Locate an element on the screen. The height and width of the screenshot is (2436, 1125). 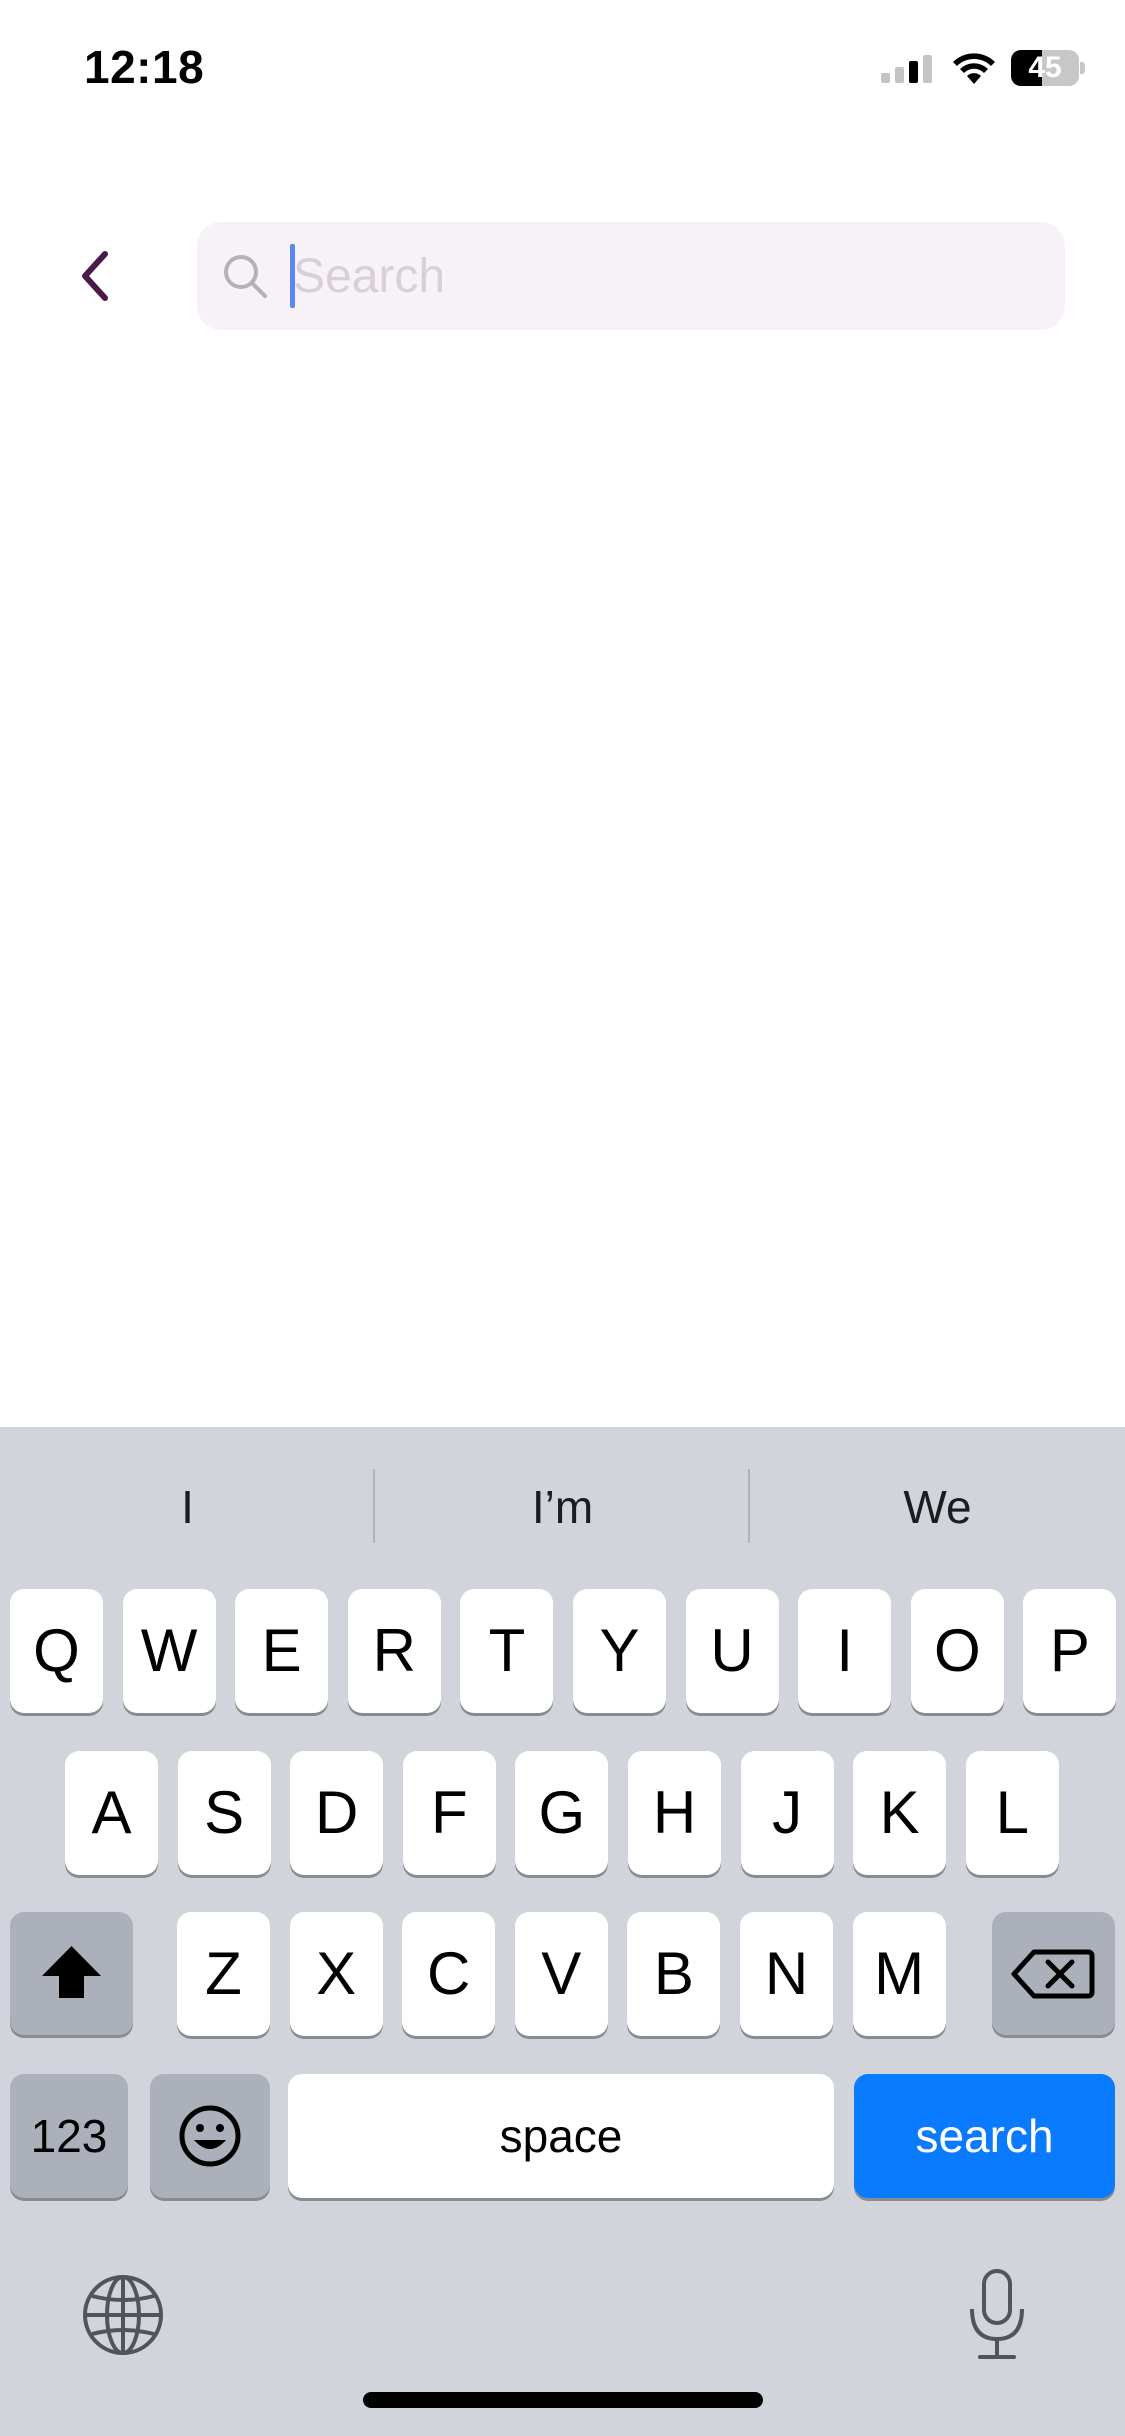
key-g: G is located at coordinates (562, 1813).